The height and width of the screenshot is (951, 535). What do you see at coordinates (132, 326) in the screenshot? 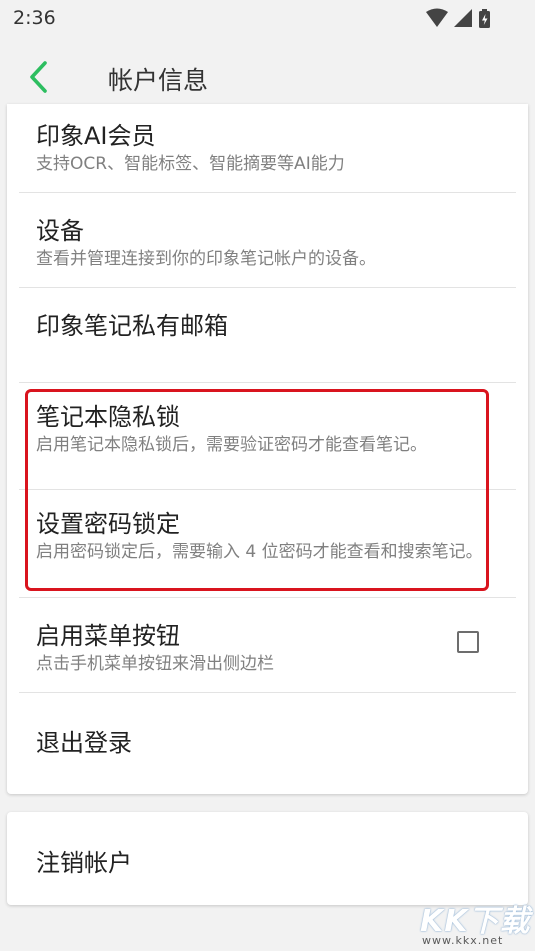
I see `setting-title: 印象笔记私有邮箱` at bounding box center [132, 326].